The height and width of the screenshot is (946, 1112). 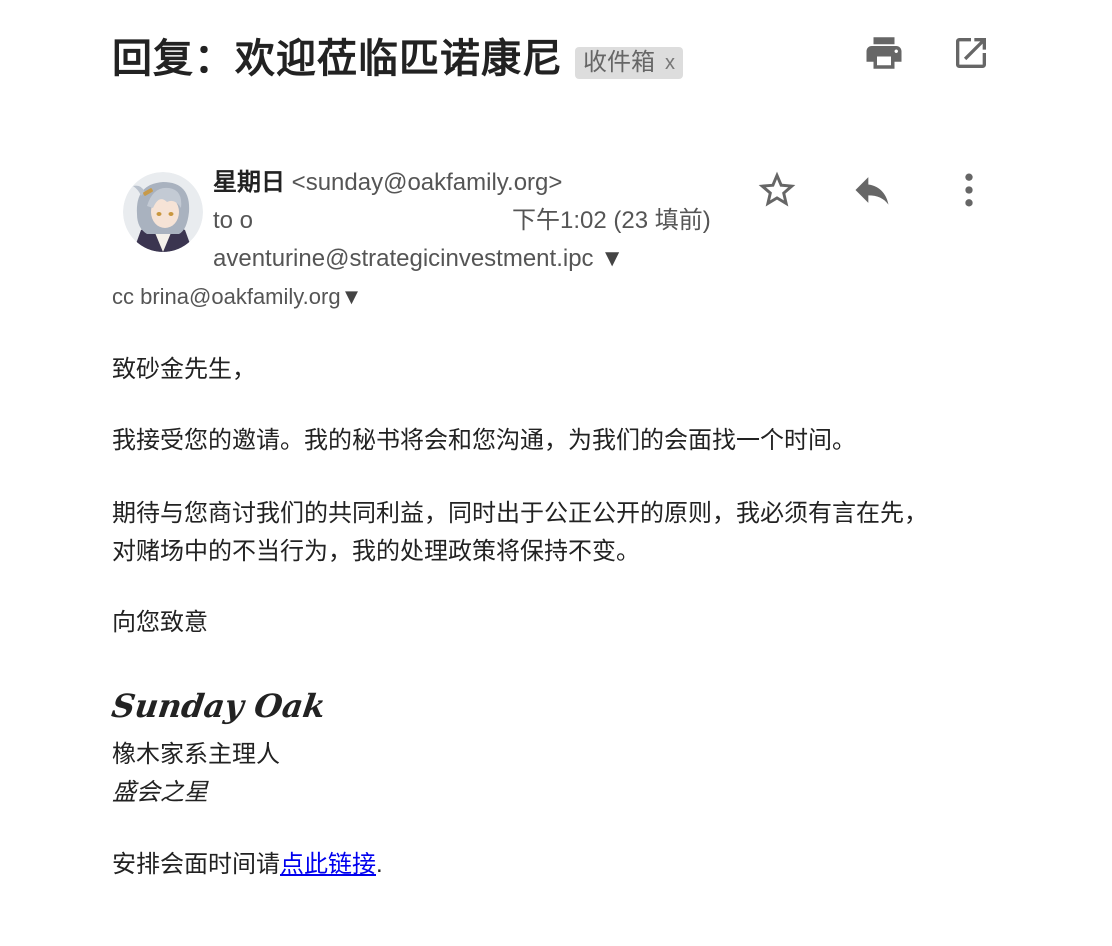 I want to click on reply-icon, so click(x=872, y=191).